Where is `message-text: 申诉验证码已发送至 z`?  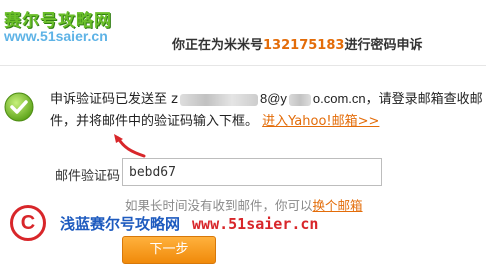
message-text: 申诉验证码已发送至 z is located at coordinates (114, 99).